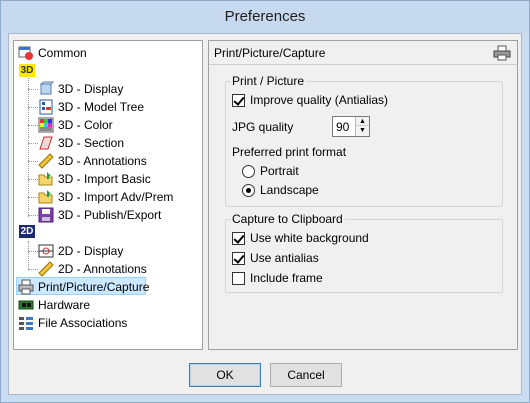  Describe the element at coordinates (46, 251) in the screenshot. I see `2d-display-icon` at that location.